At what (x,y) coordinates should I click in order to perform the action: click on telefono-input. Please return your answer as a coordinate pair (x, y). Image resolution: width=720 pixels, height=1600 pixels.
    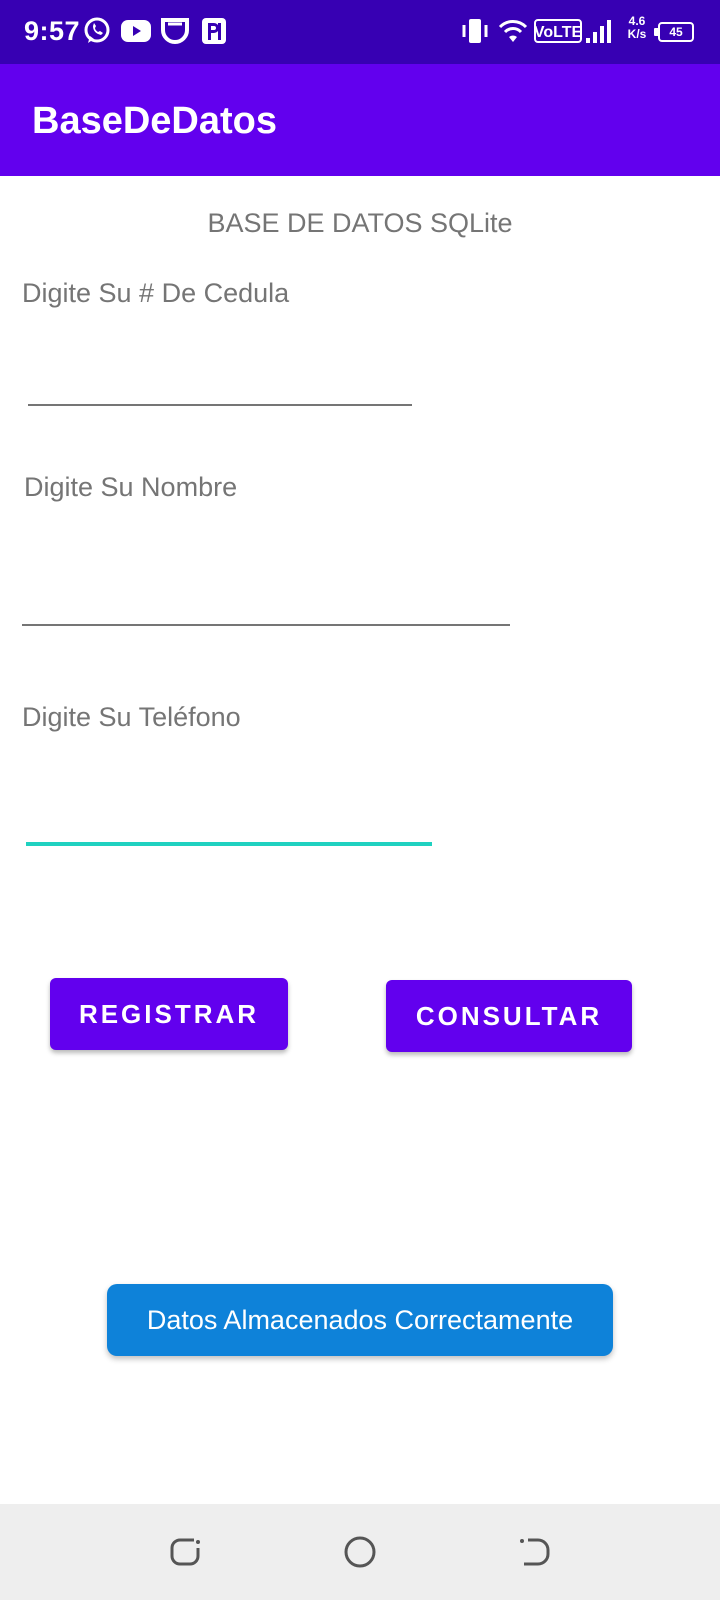
    Looking at the image, I should click on (229, 822).